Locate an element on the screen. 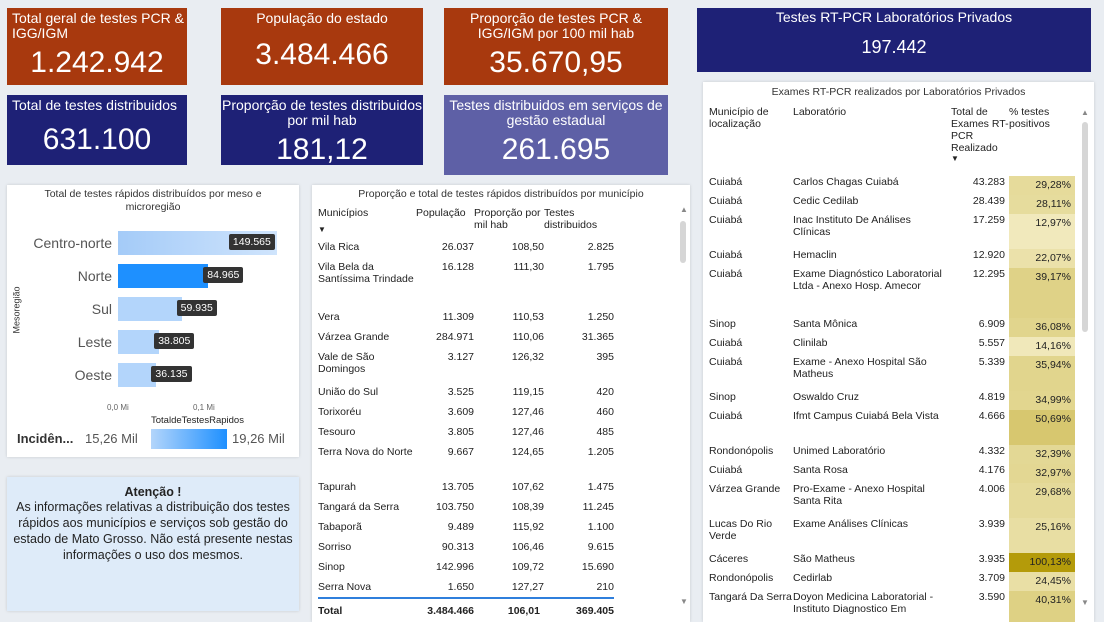 This screenshot has height=622, width=1104. table-row: Sinop Santa Mônica 6.909 36,08% is located at coordinates (892, 327).